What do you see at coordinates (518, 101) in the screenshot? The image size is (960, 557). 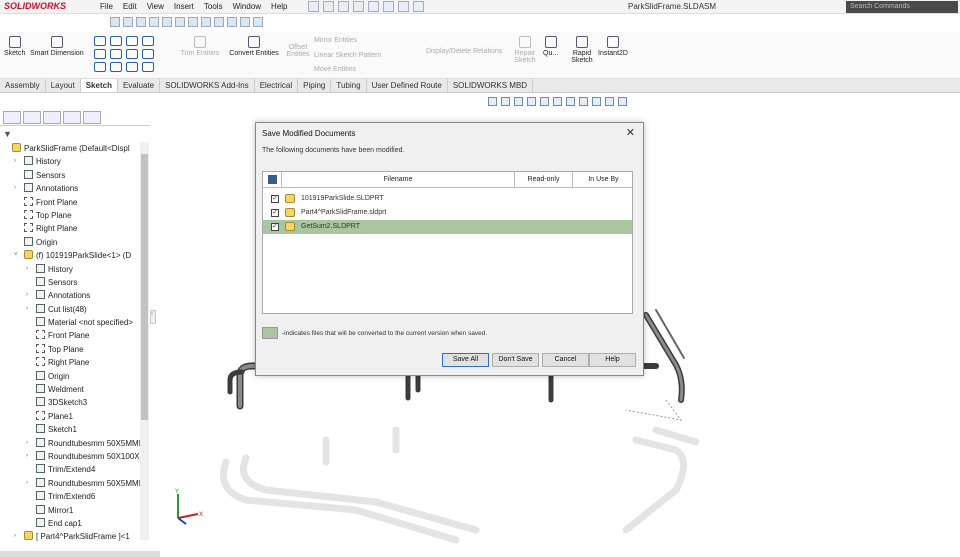 I see `previous-view-icon` at bounding box center [518, 101].